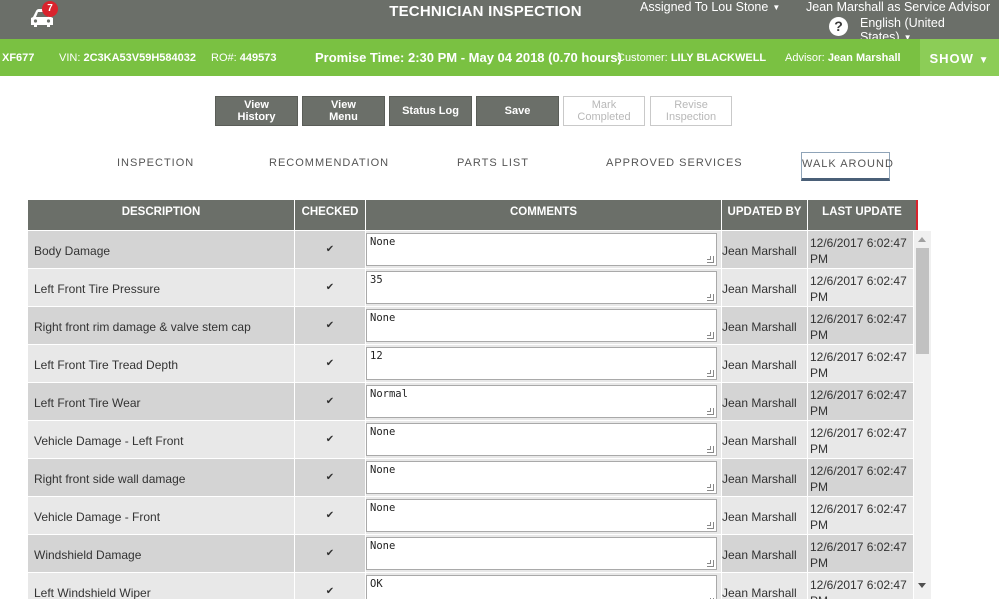 The width and height of the screenshot is (999, 599). I want to click on notification-badge: 7, so click(50, 9).